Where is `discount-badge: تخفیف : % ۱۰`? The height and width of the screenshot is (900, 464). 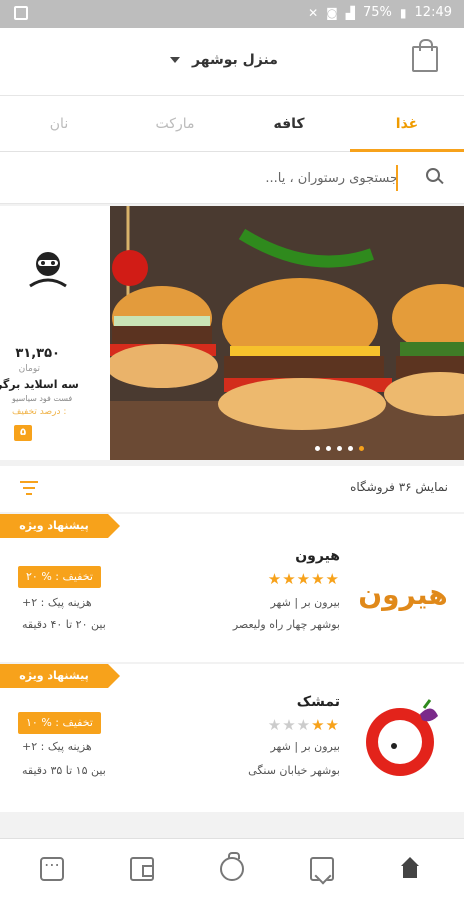 discount-badge: تخفیف : % ۱۰ is located at coordinates (59, 723).